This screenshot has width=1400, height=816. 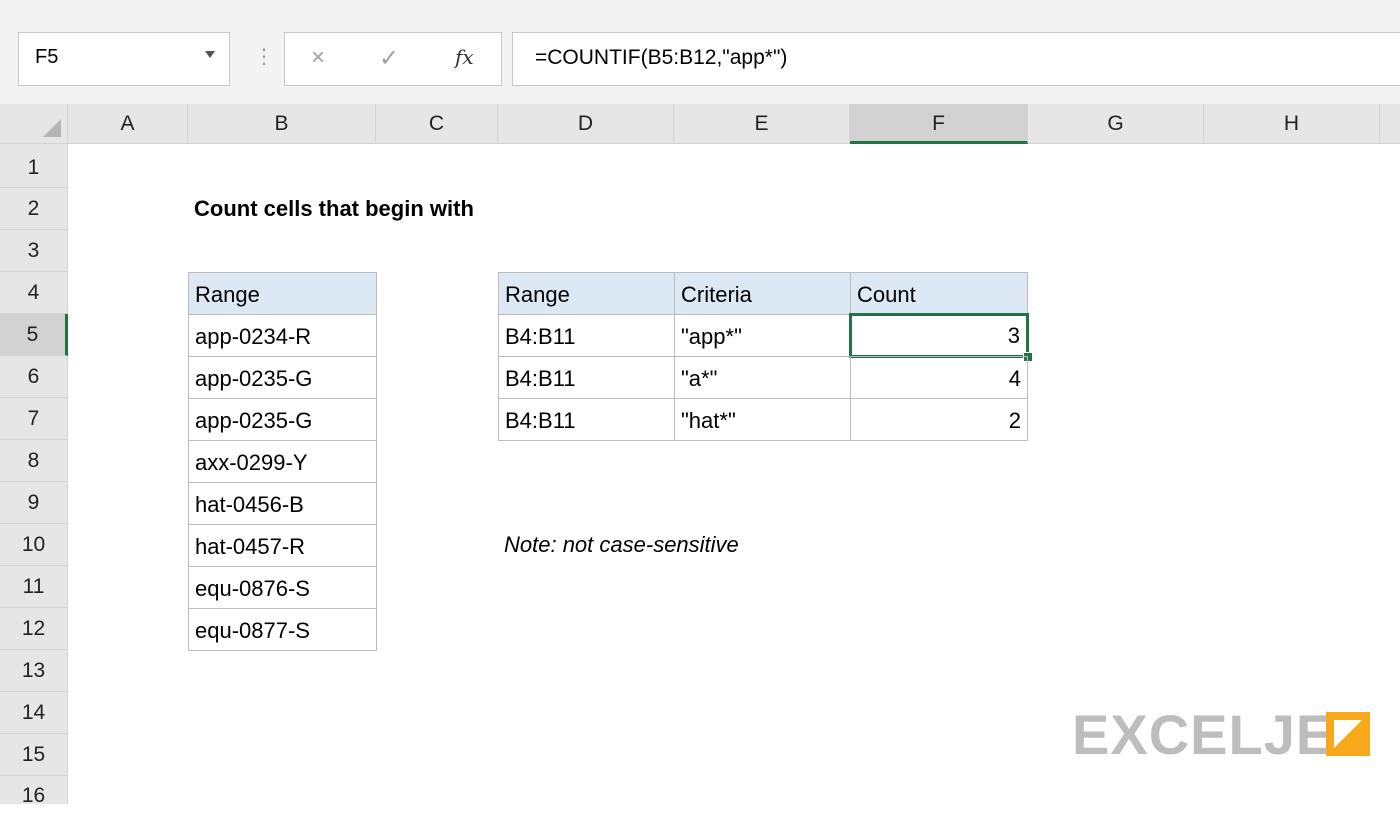 What do you see at coordinates (437, 124) in the screenshot?
I see `column-header-c: C` at bounding box center [437, 124].